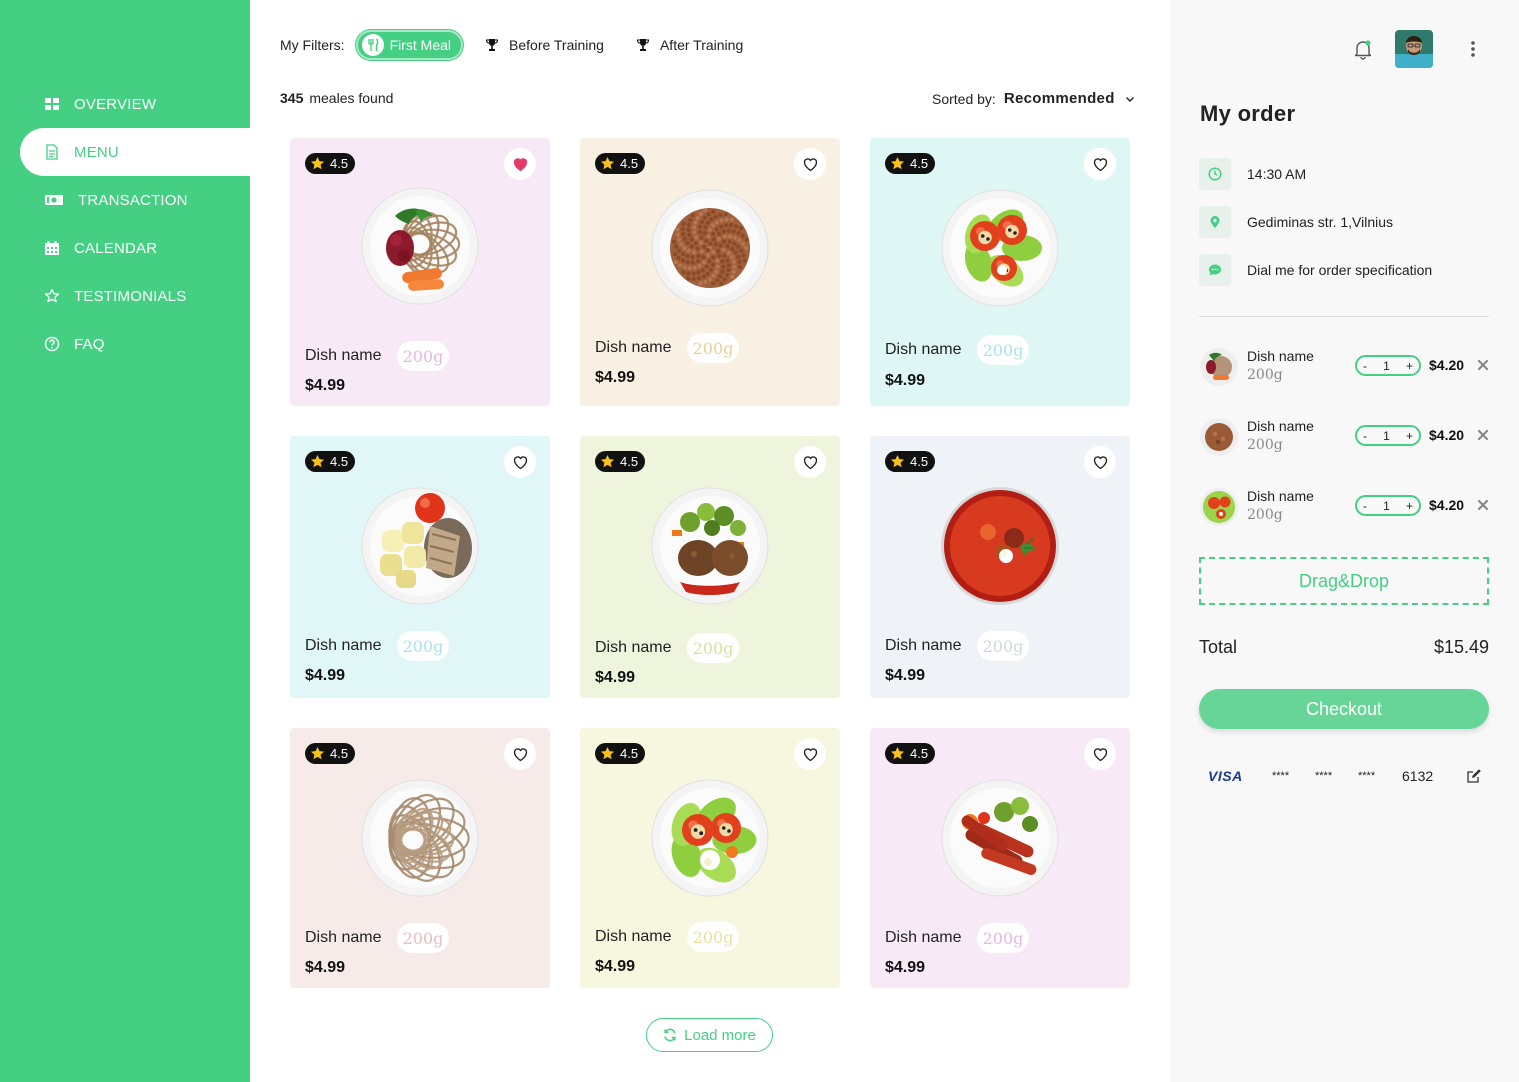 This screenshot has width=1519, height=1082. I want to click on sidebar-item-transaction: TRANSACTION, so click(125, 200).